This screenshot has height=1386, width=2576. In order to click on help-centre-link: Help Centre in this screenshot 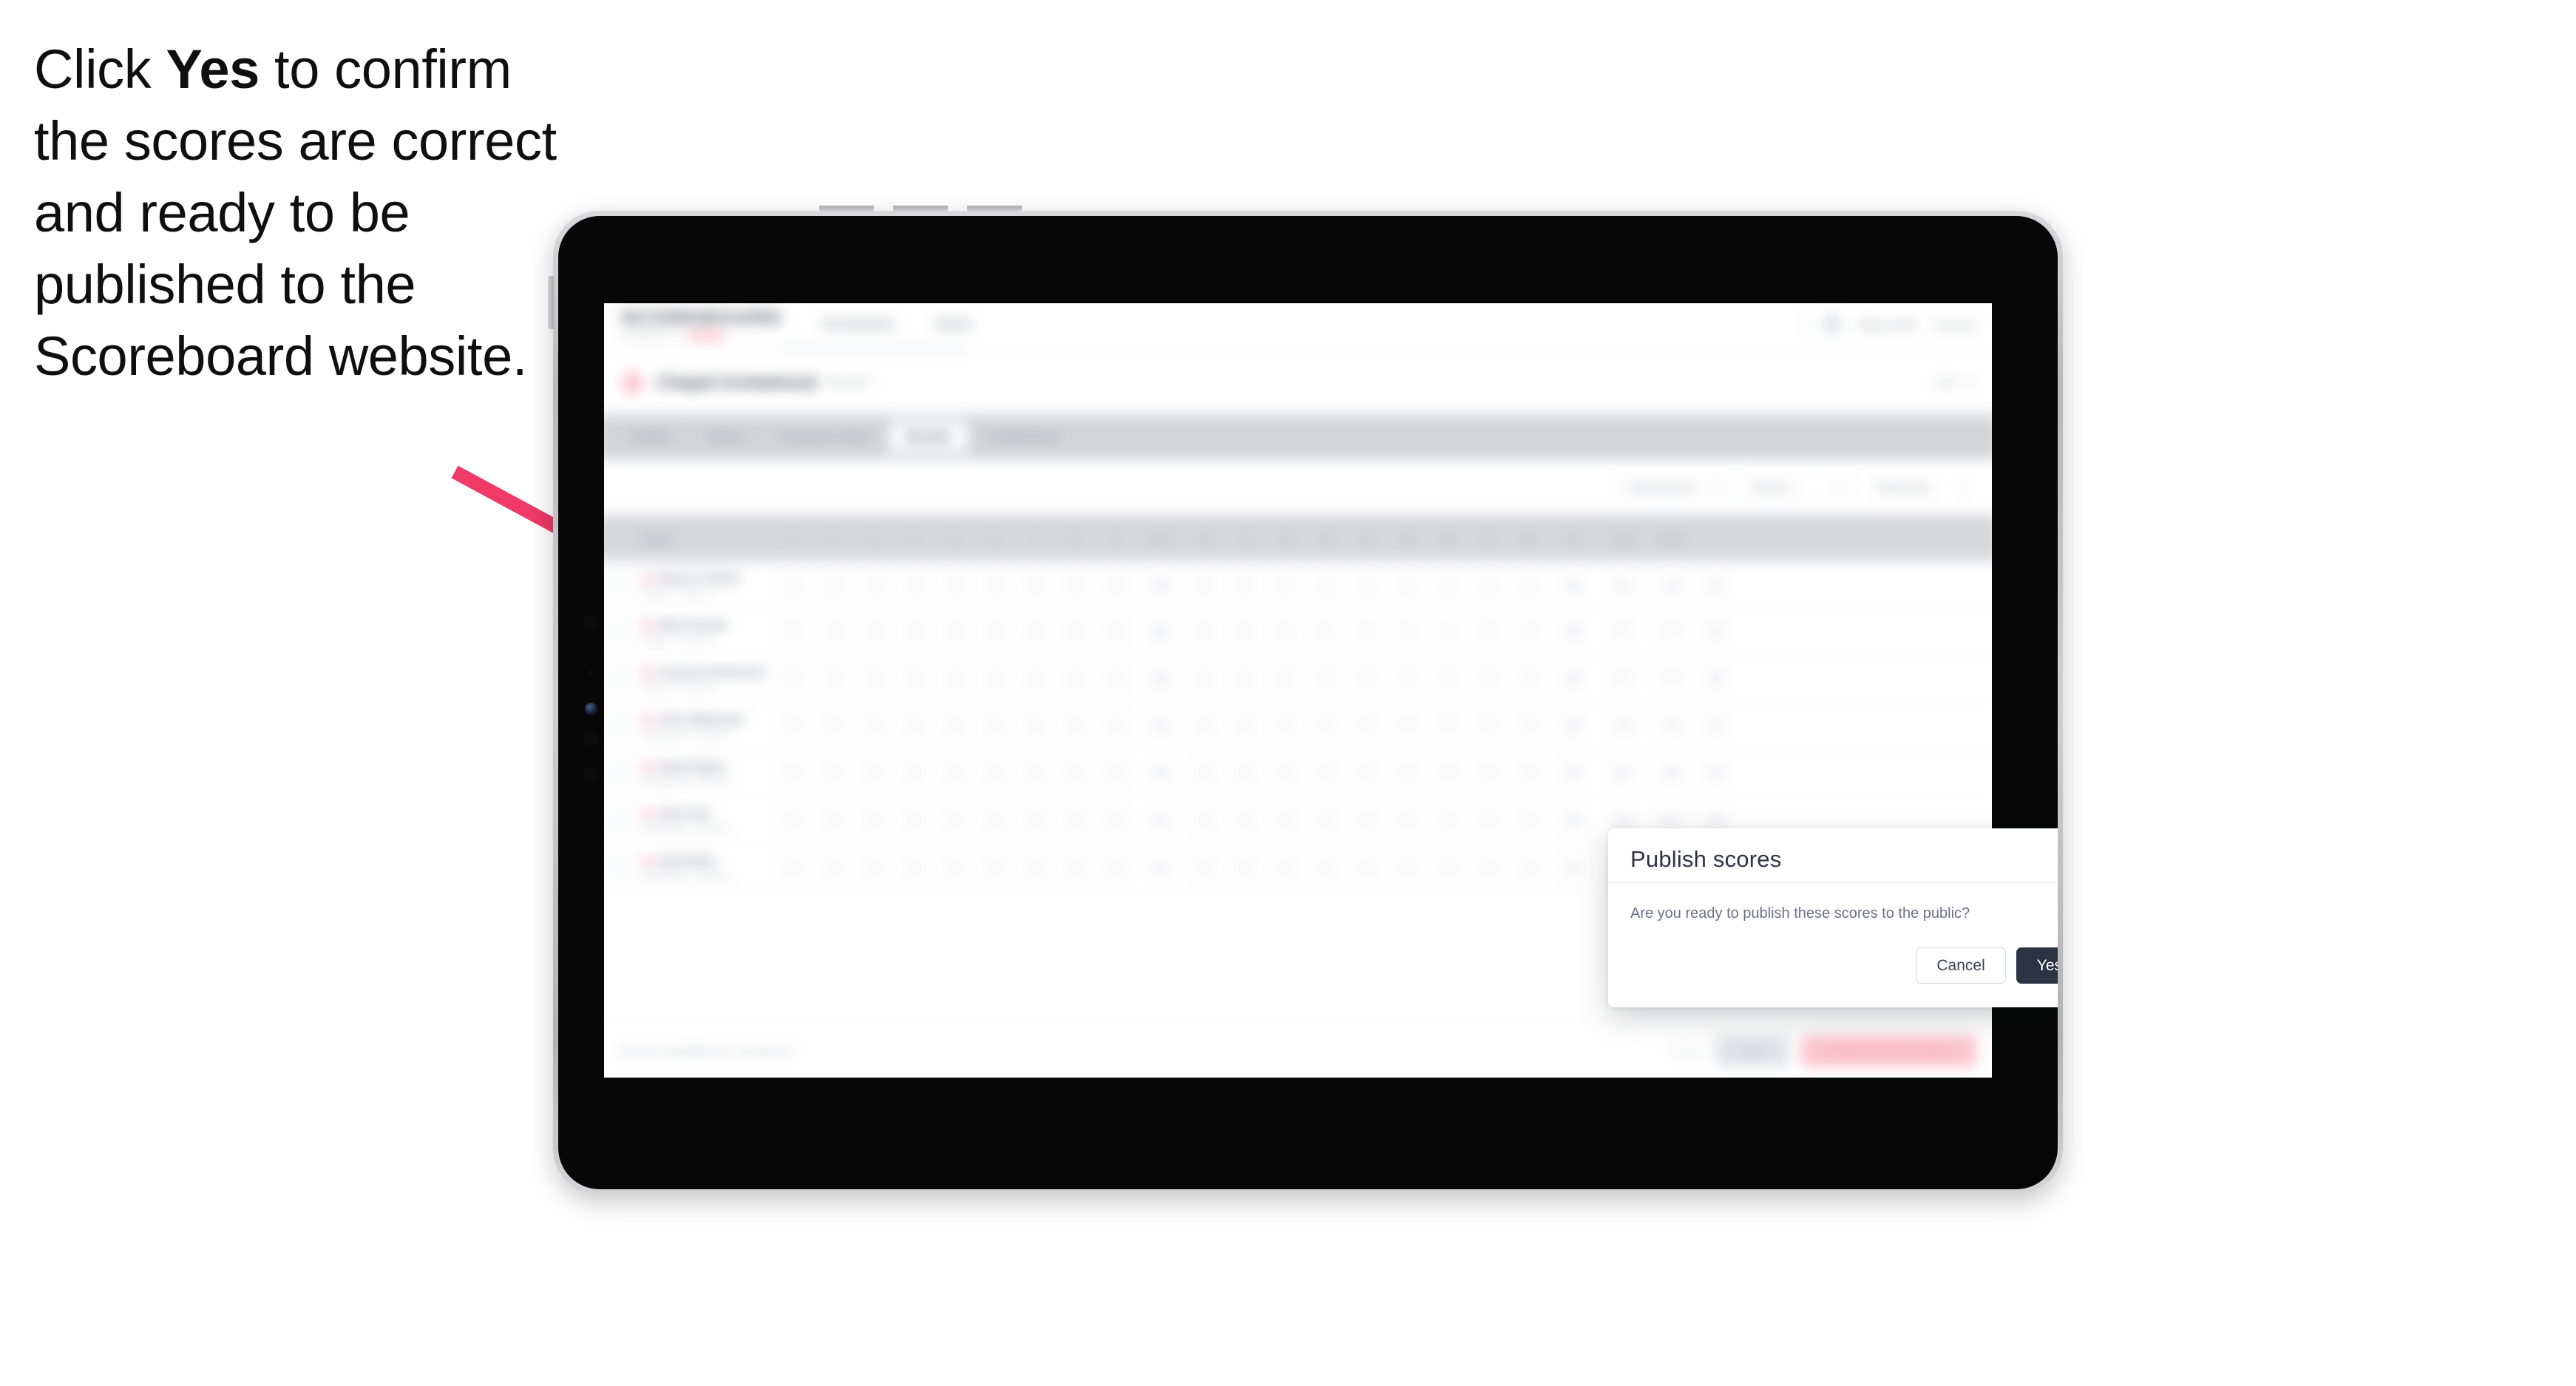, I will do `click(1888, 325)`.